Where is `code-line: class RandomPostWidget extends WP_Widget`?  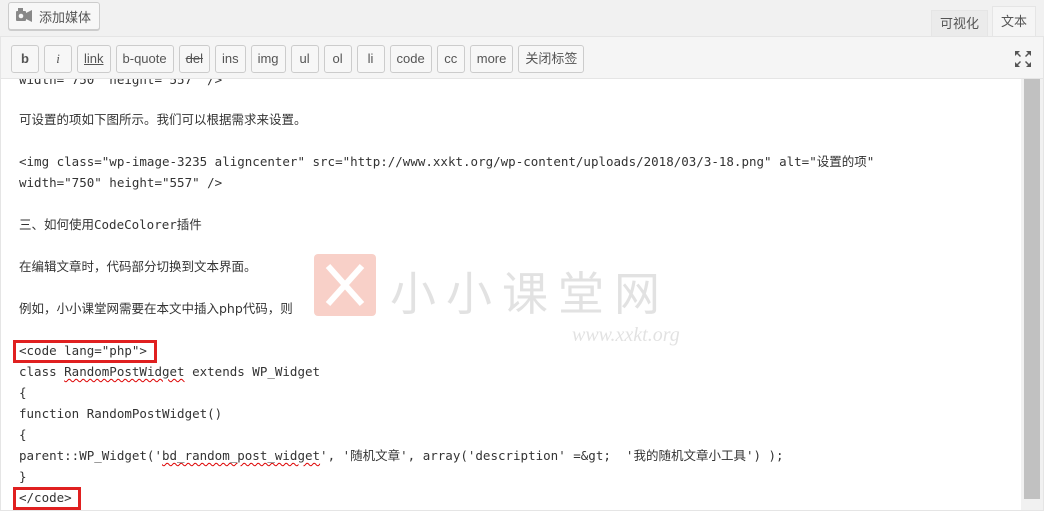 code-line: class RandomPostWidget extends WP_Widget is located at coordinates (170, 371).